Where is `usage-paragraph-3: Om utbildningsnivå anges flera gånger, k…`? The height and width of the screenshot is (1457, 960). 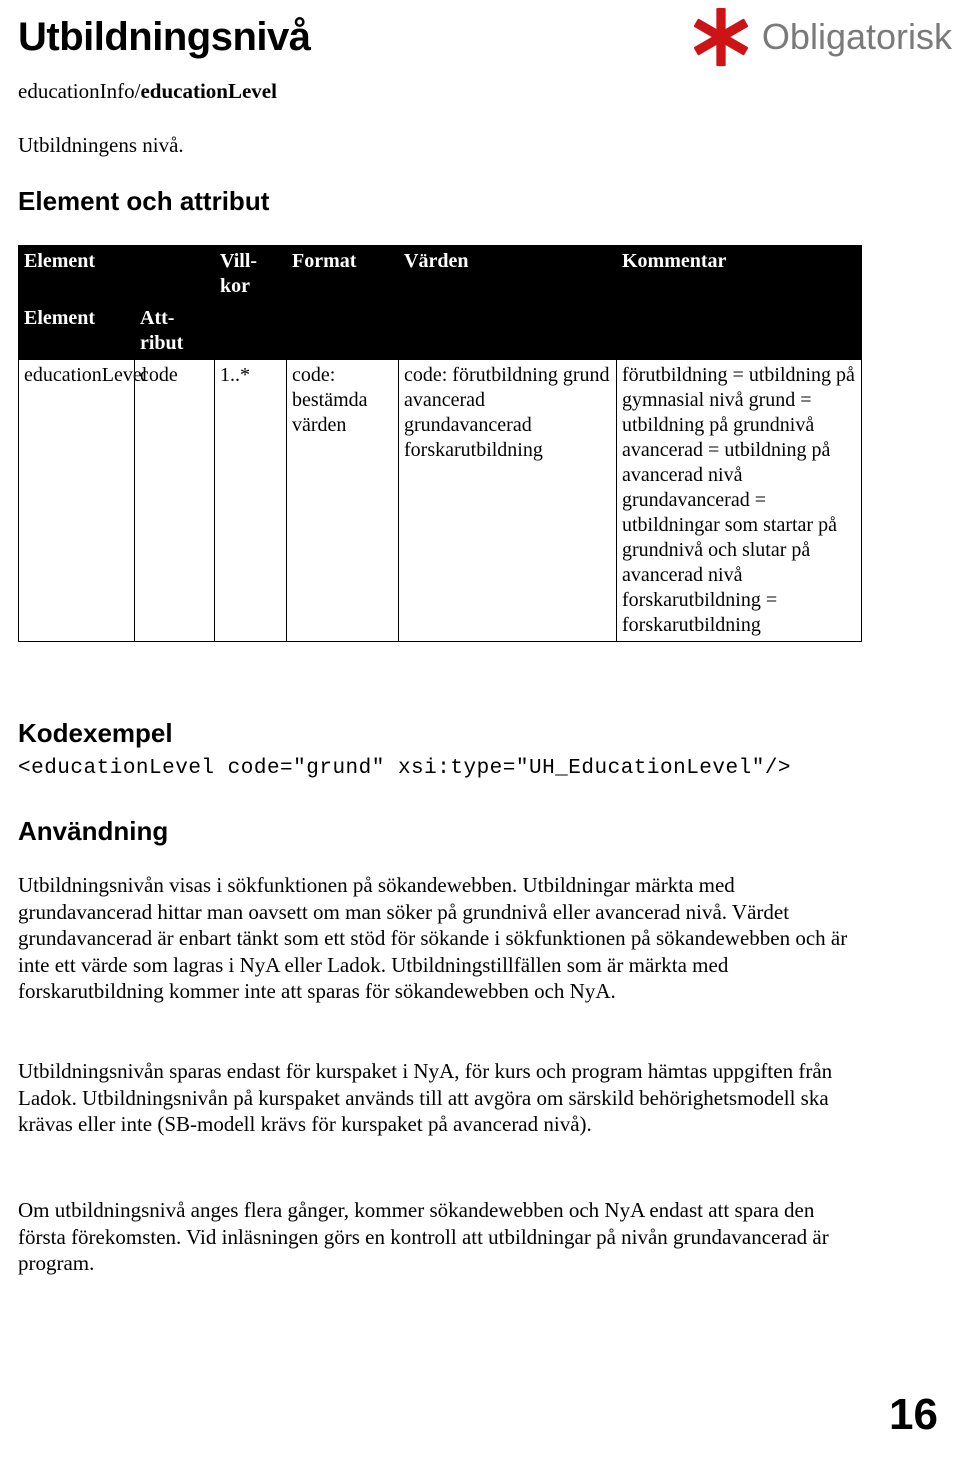 usage-paragraph-3: Om utbildningsnivå anges flera gånger, k… is located at coordinates (423, 1236).